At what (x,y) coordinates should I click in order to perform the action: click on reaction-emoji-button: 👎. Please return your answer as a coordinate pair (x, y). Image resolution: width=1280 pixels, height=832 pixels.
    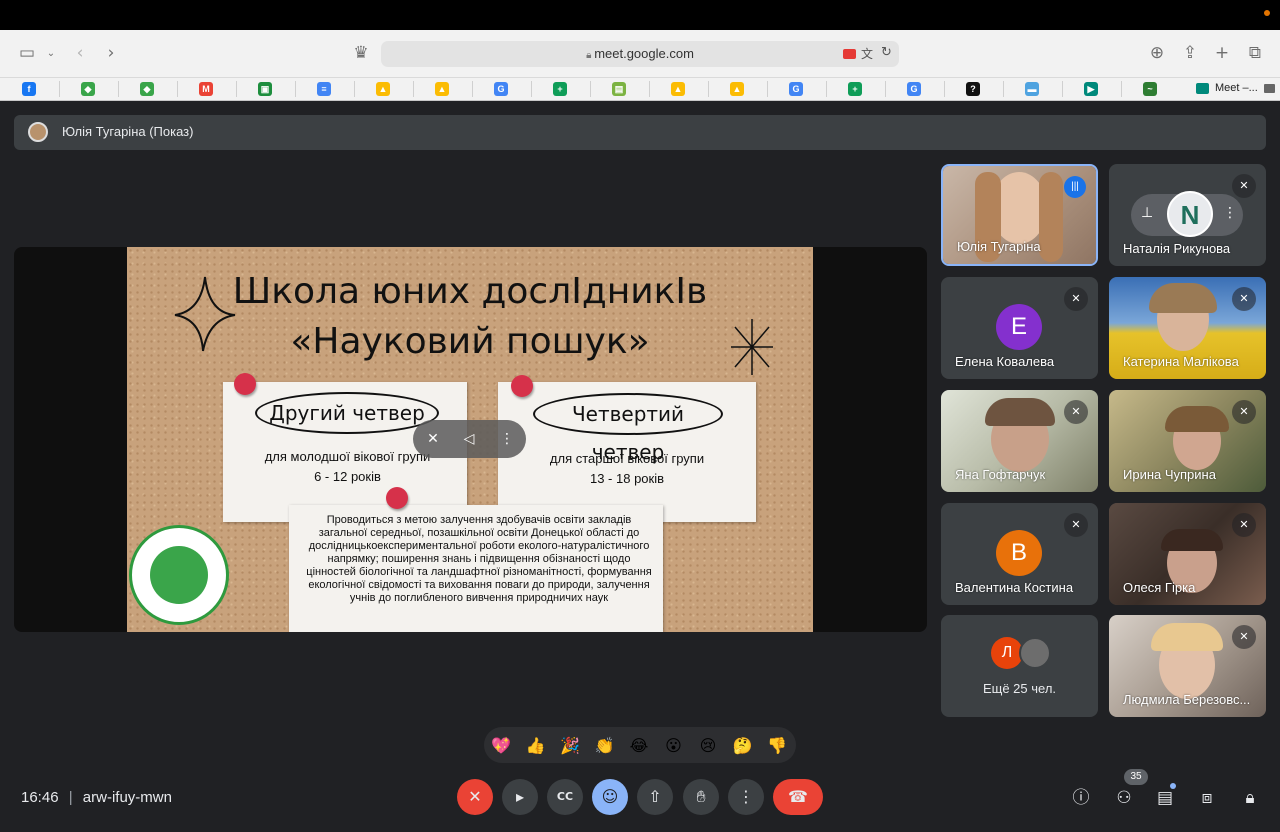
    Looking at the image, I should click on (777, 746).